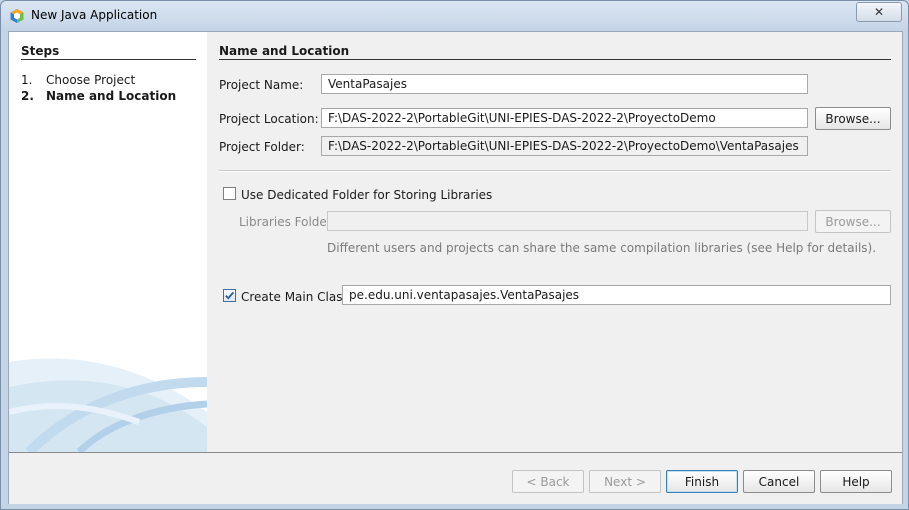 This screenshot has width=909, height=510. What do you see at coordinates (555, 171) in the screenshot?
I see `separator` at bounding box center [555, 171].